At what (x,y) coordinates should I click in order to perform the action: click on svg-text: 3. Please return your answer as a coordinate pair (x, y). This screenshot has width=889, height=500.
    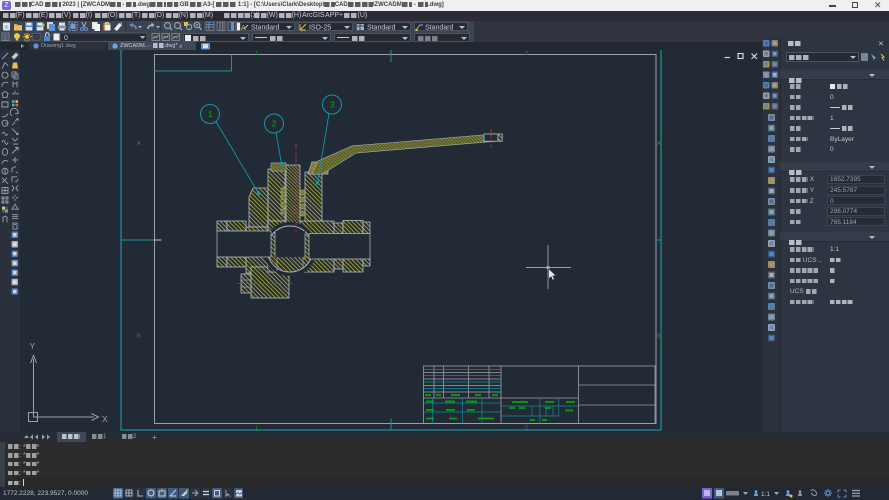
    Looking at the image, I should click on (332, 105).